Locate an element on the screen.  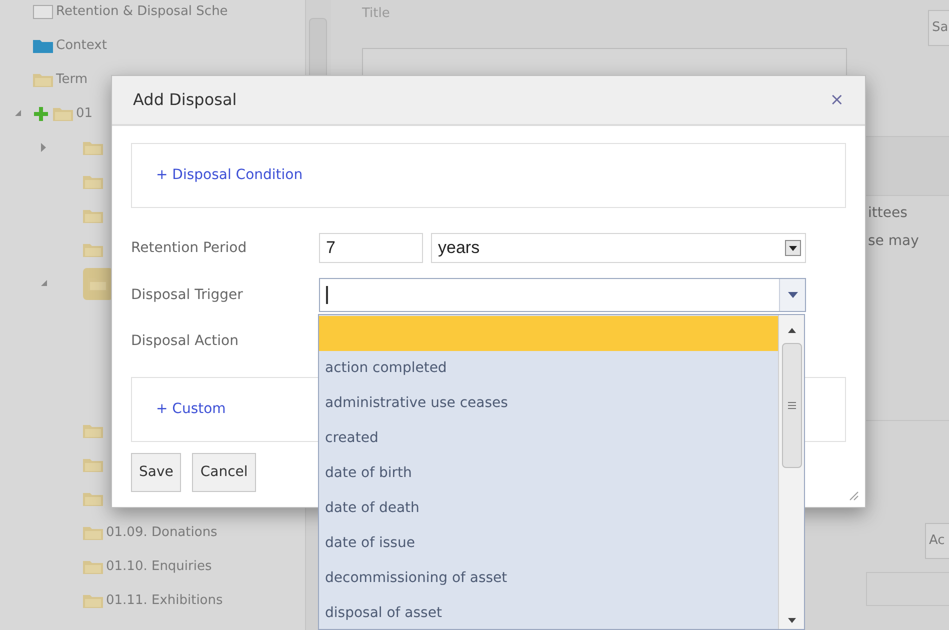
tree-item-label: 01.10. Enquiries is located at coordinates (159, 567).